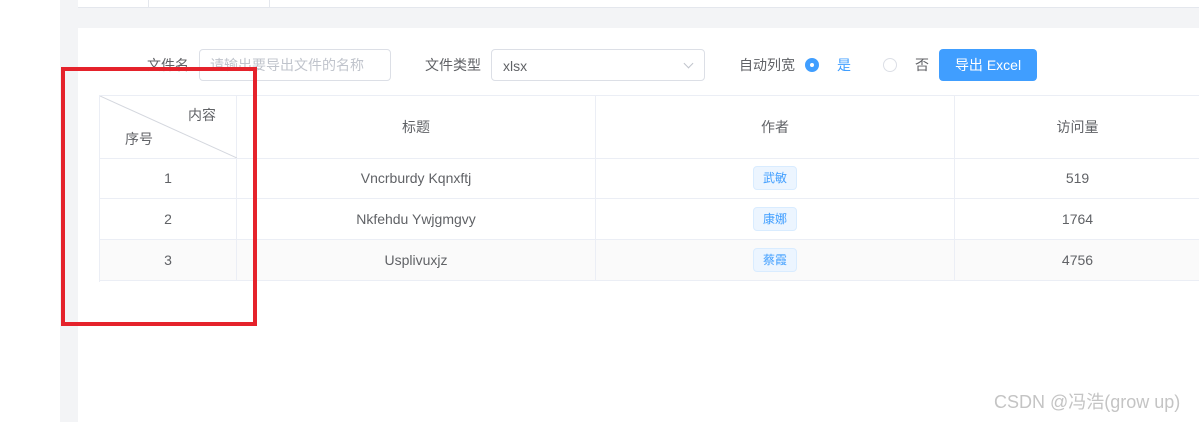 This screenshot has width=1199, height=422. What do you see at coordinates (515, 66) in the screenshot?
I see `filetype-value: xlsx` at bounding box center [515, 66].